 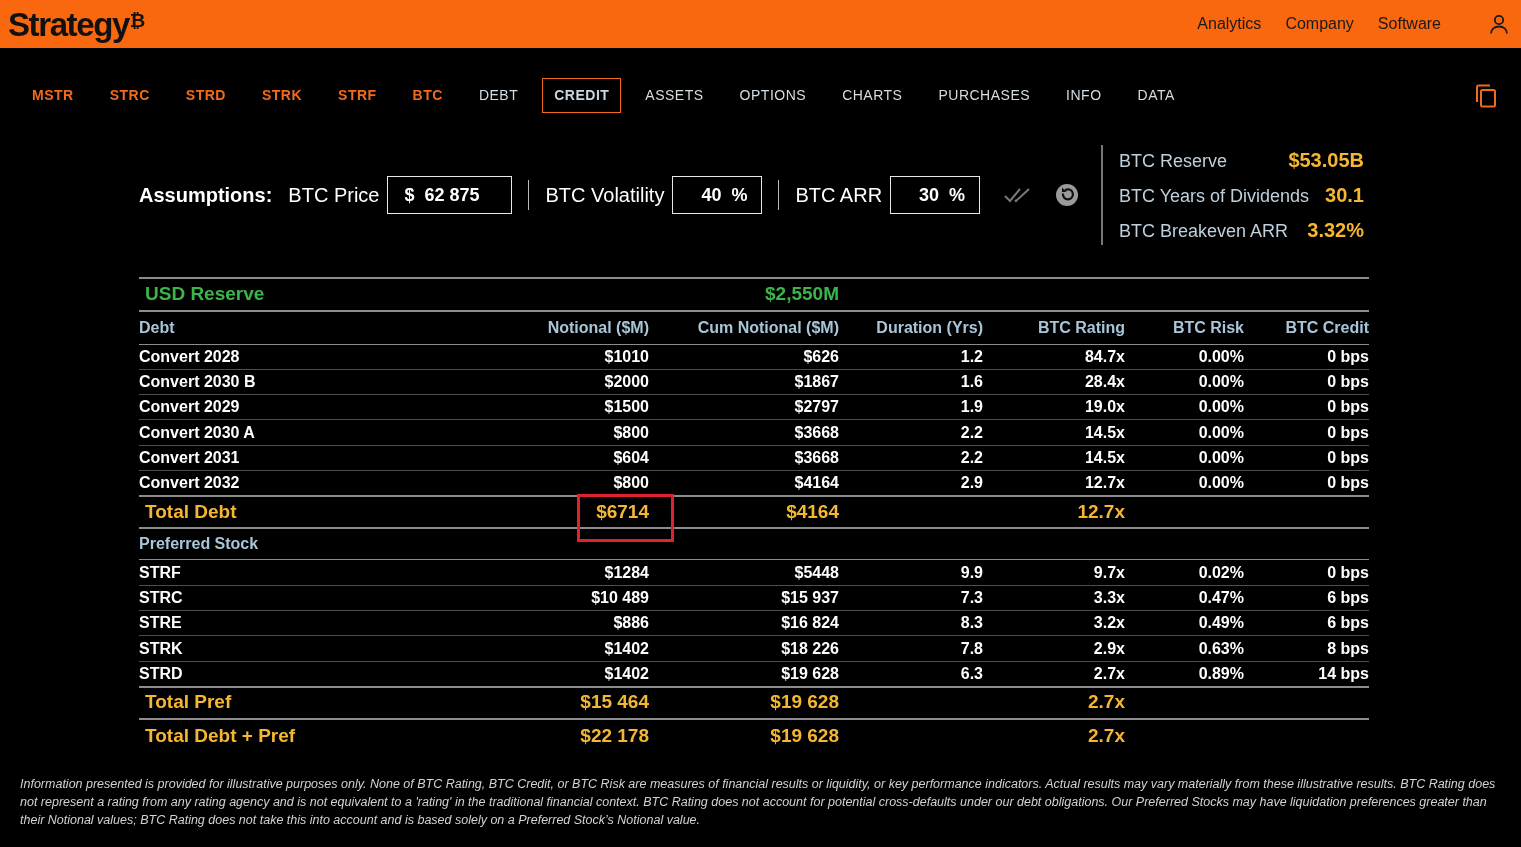 I want to click on table-cell: $604, so click(x=631, y=457).